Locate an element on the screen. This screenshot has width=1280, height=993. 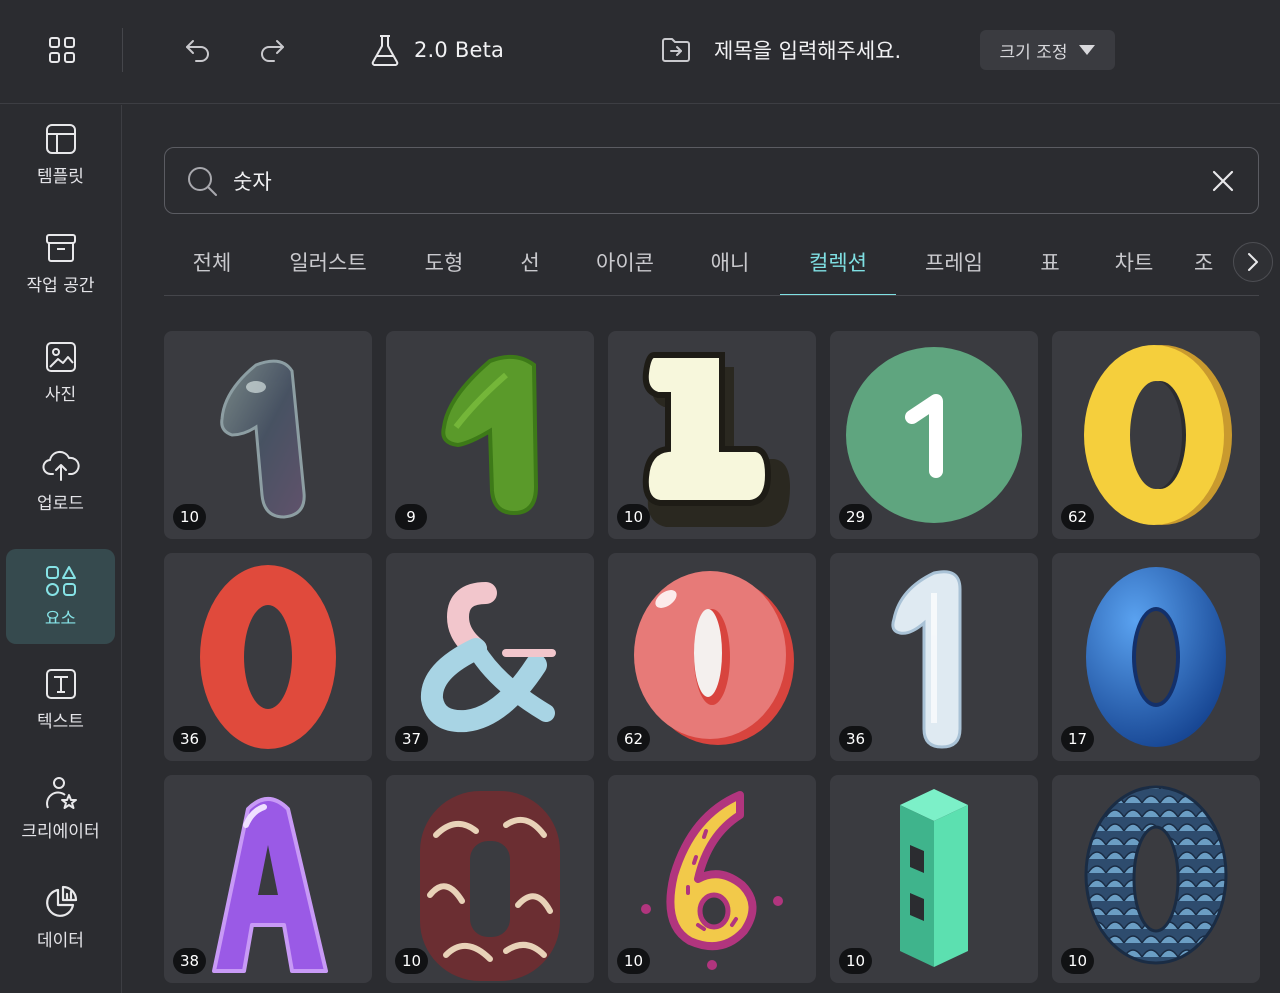
tab-line: 선 is located at coordinates (530, 261).